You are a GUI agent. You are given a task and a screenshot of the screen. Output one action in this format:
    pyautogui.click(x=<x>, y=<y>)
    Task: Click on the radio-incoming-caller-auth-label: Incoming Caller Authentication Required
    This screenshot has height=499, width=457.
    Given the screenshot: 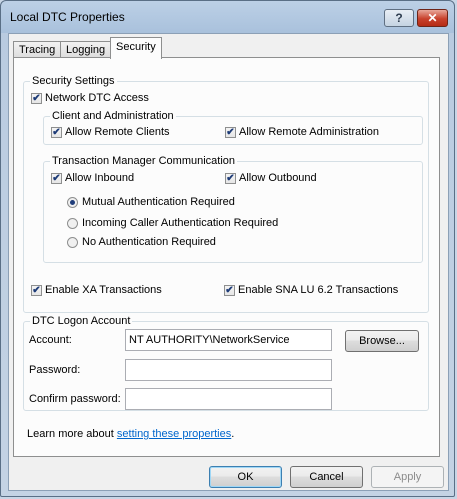 What is the action you would take?
    pyautogui.click(x=180, y=223)
    